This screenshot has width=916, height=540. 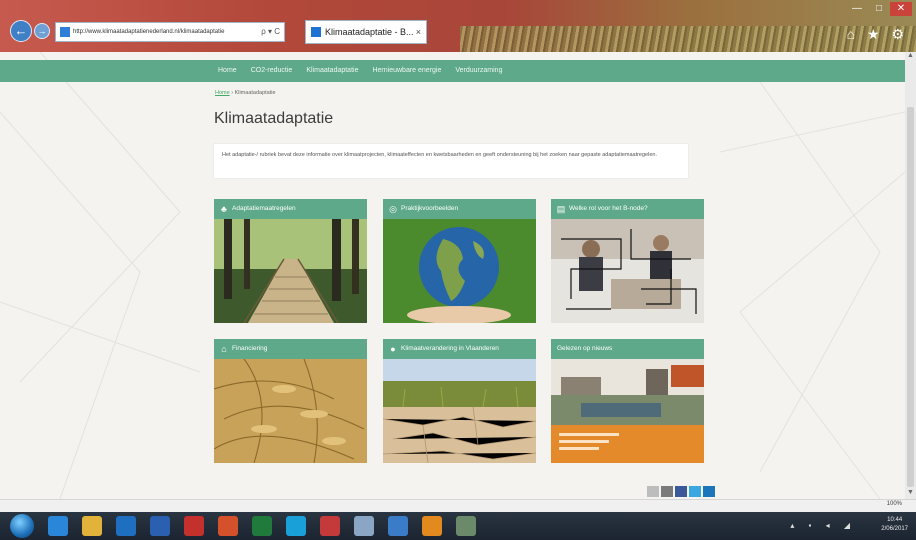 I want to click on breadcrumb: Home › Klimaatadaptatie, so click(x=245, y=93).